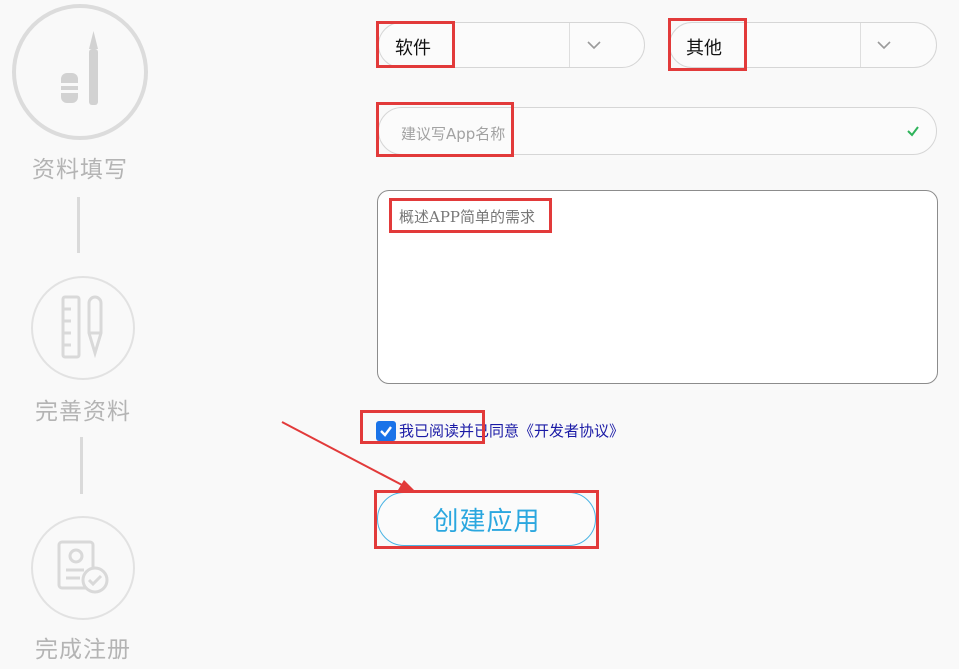 Image resolution: width=959 pixels, height=669 pixels. I want to click on ruler-pen-icon, so click(82, 327).